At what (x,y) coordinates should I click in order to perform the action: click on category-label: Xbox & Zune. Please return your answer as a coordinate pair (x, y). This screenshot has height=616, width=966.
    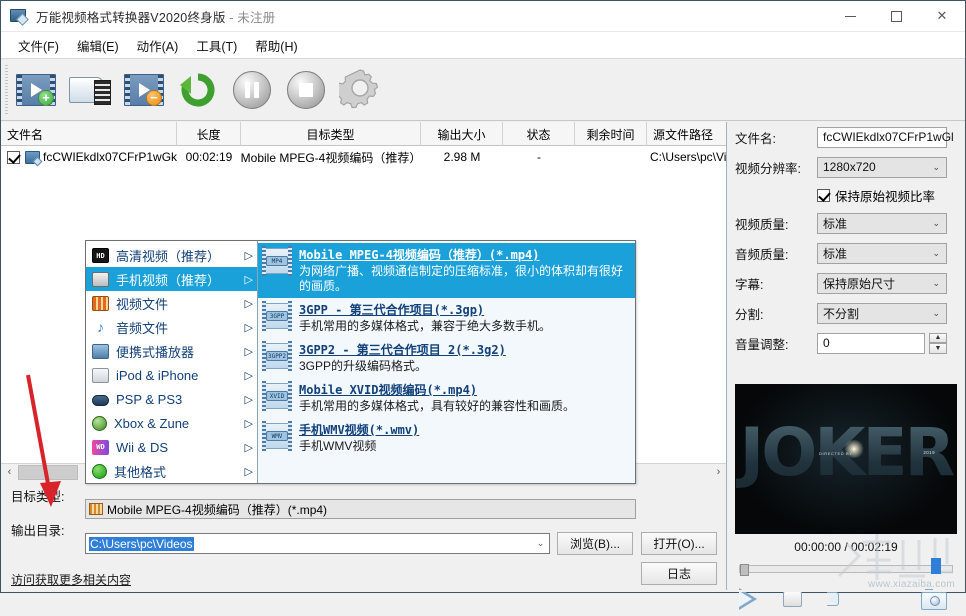
    Looking at the image, I should click on (152, 423).